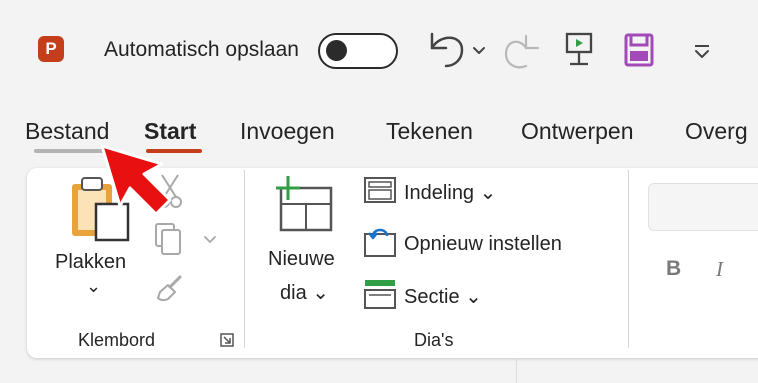 This screenshot has width=758, height=383. What do you see at coordinates (336, 50) in the screenshot?
I see `toggle-knob` at bounding box center [336, 50].